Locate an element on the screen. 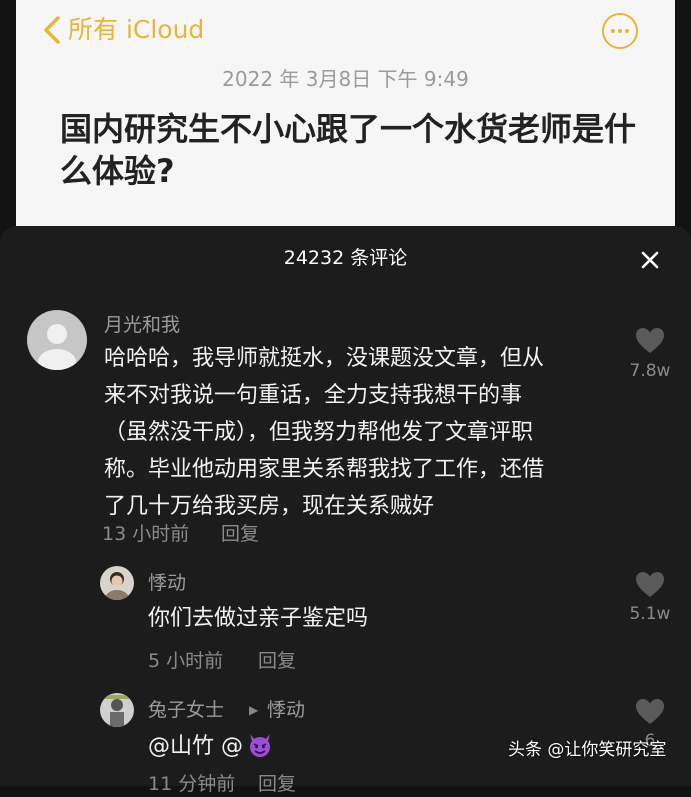  comment-username: 悸动 is located at coordinates (167, 583).